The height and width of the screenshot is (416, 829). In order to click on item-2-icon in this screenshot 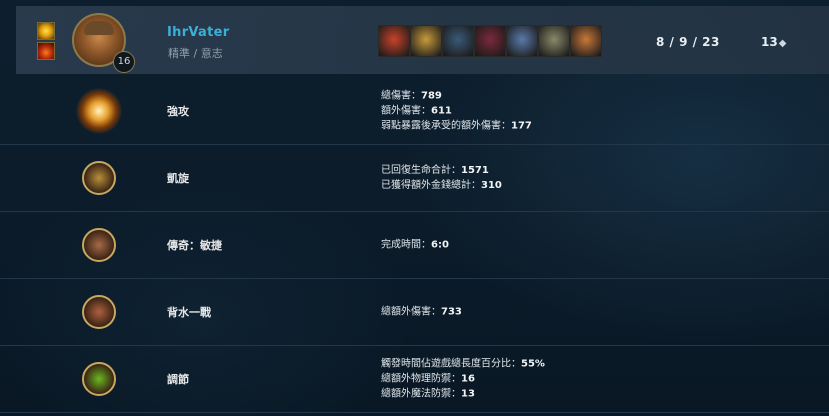, I will do `click(426, 41)`.